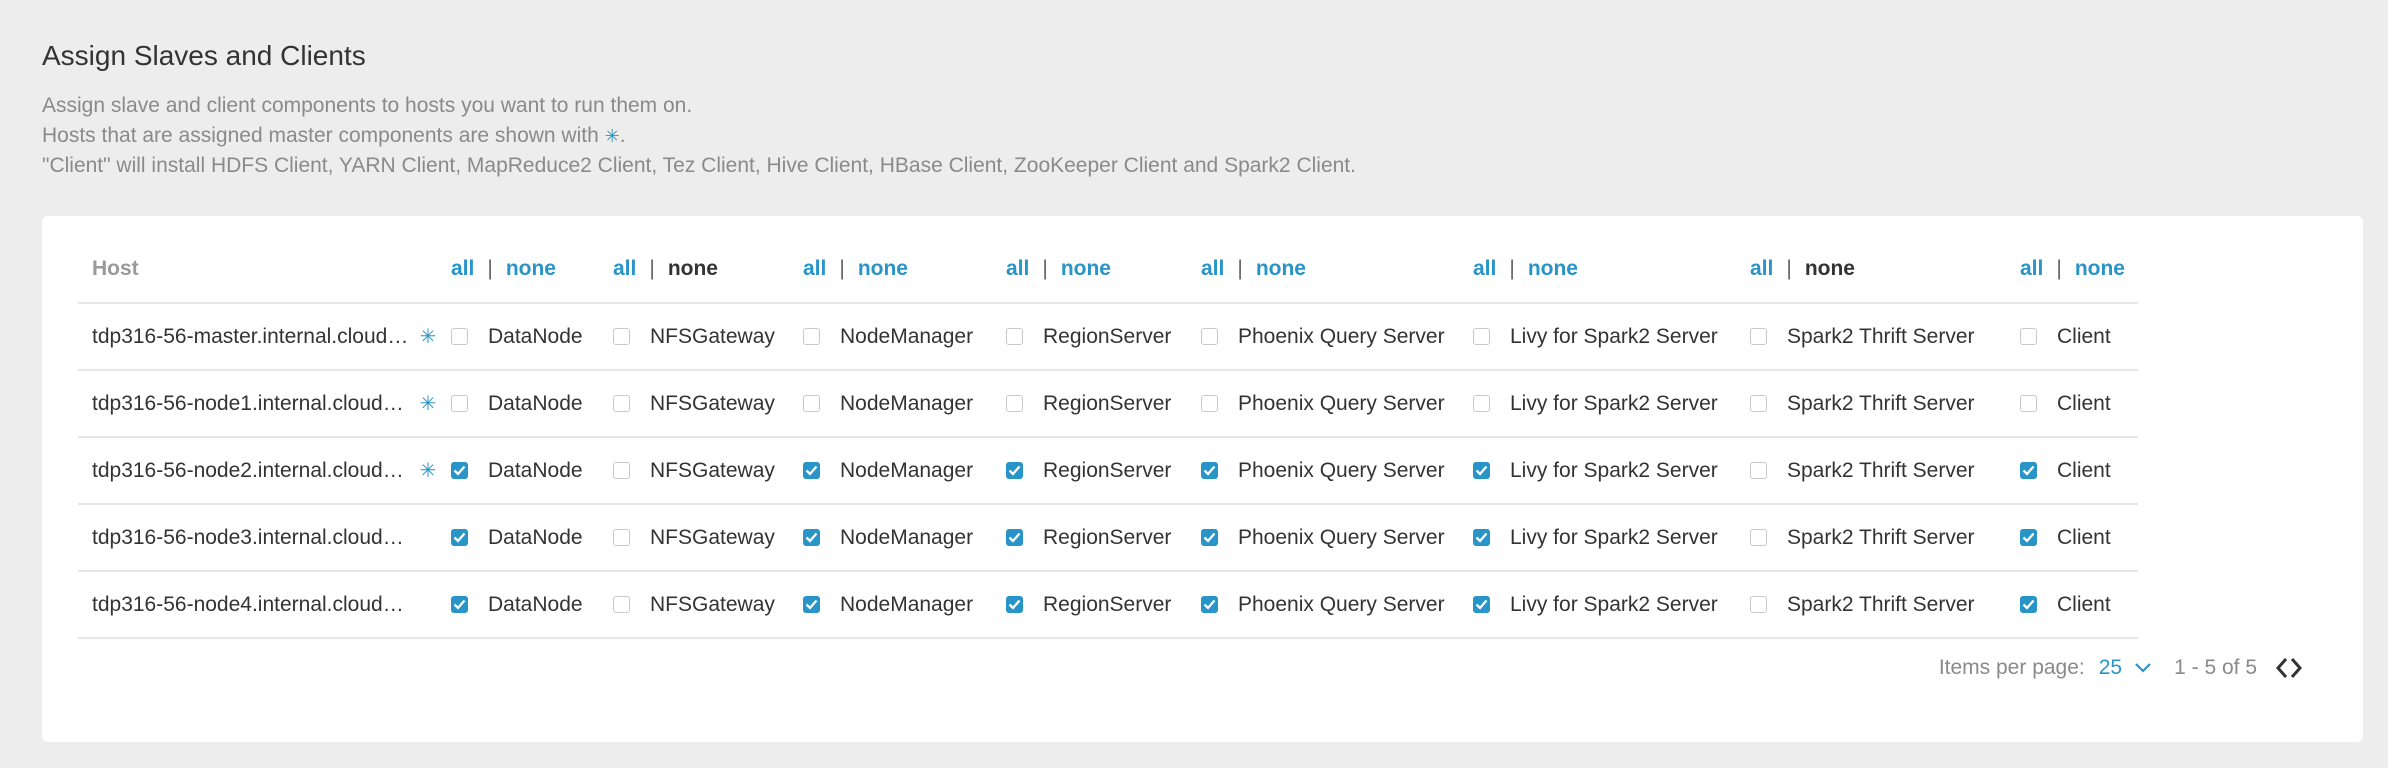 This screenshot has width=2388, height=768. I want to click on host-wrap: tdp316-56-node1.internal.cloudapp.net ✳, so click(264, 403).